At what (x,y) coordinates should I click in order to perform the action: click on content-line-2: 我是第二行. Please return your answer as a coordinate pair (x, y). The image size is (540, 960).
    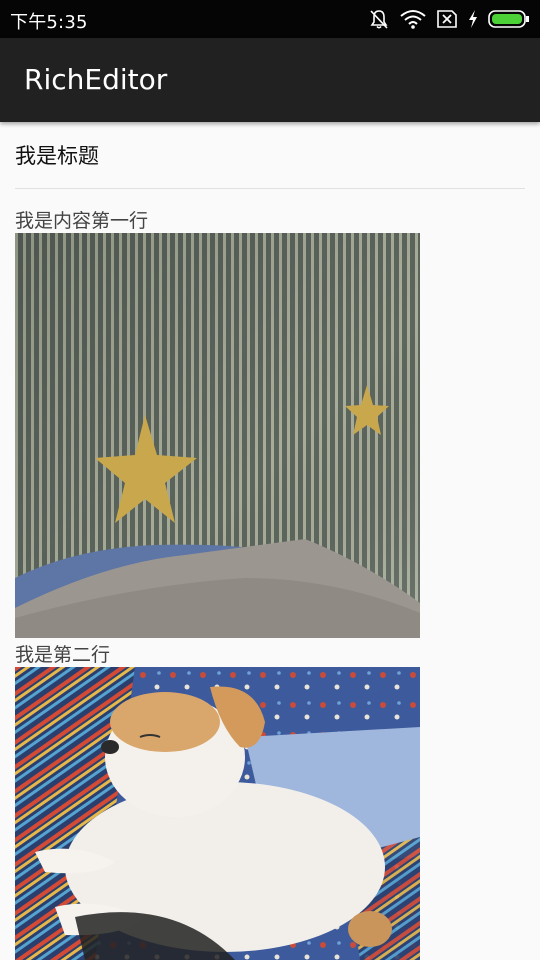
    Looking at the image, I should click on (62, 653).